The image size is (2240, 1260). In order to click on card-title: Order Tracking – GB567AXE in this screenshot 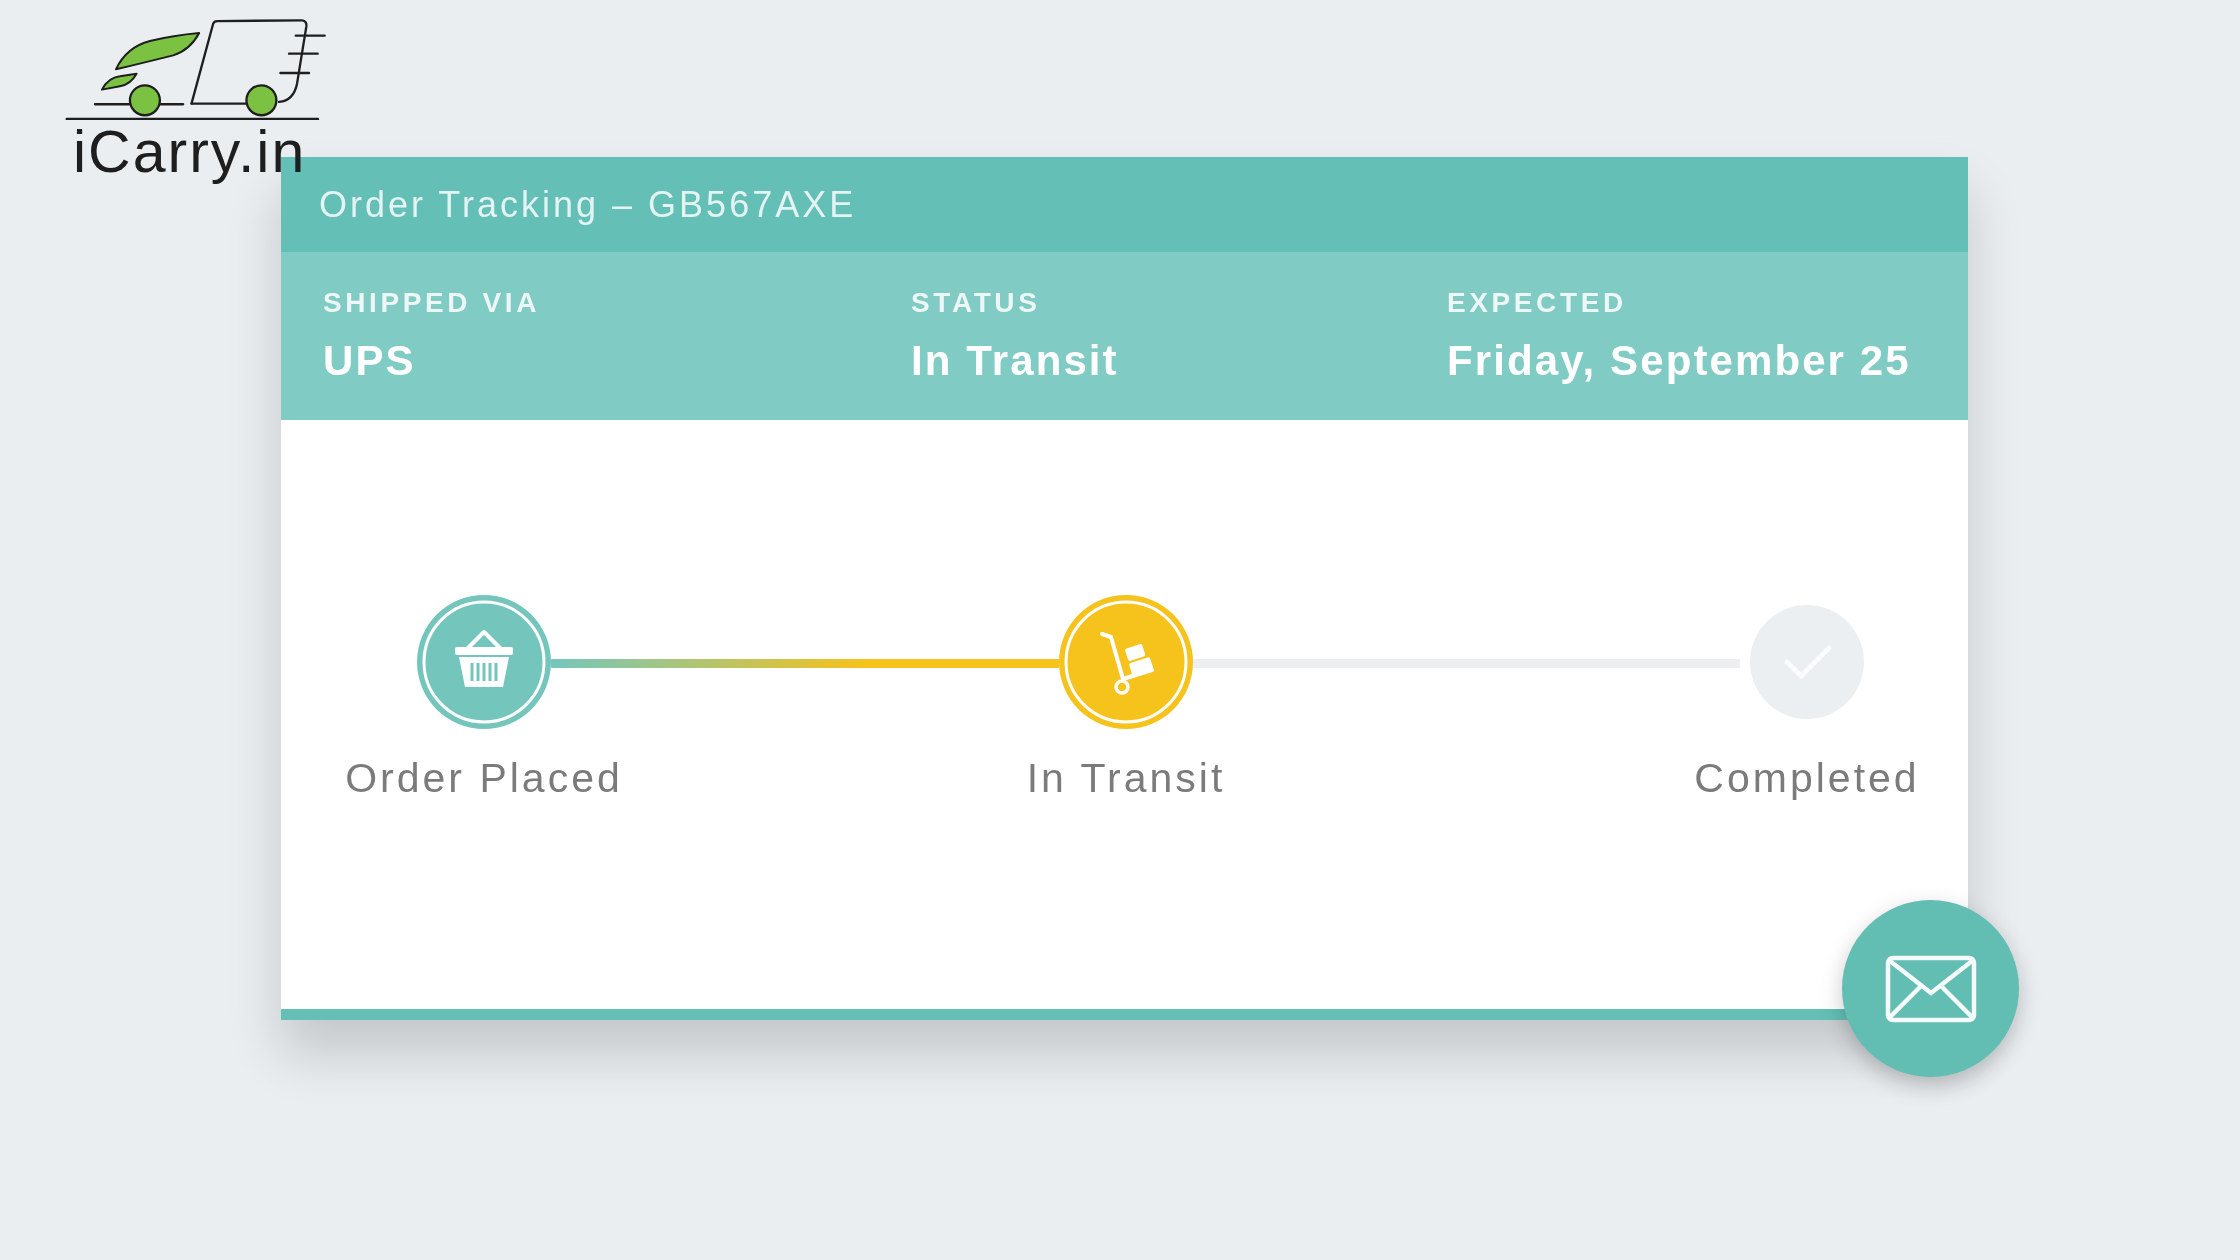, I will do `click(588, 204)`.